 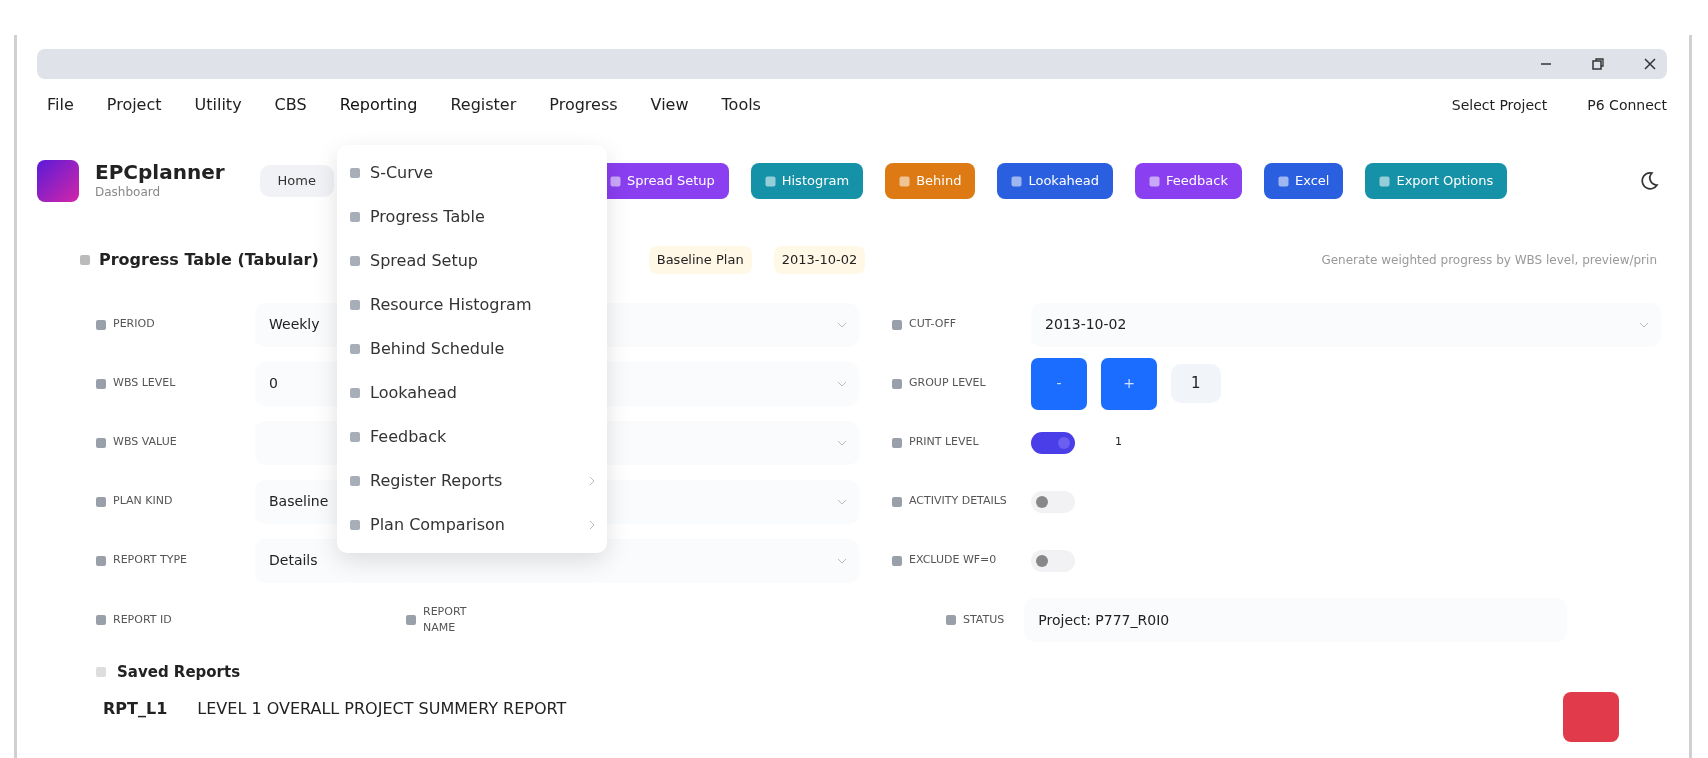 I want to click on app-name: EPCplanner, so click(x=160, y=172).